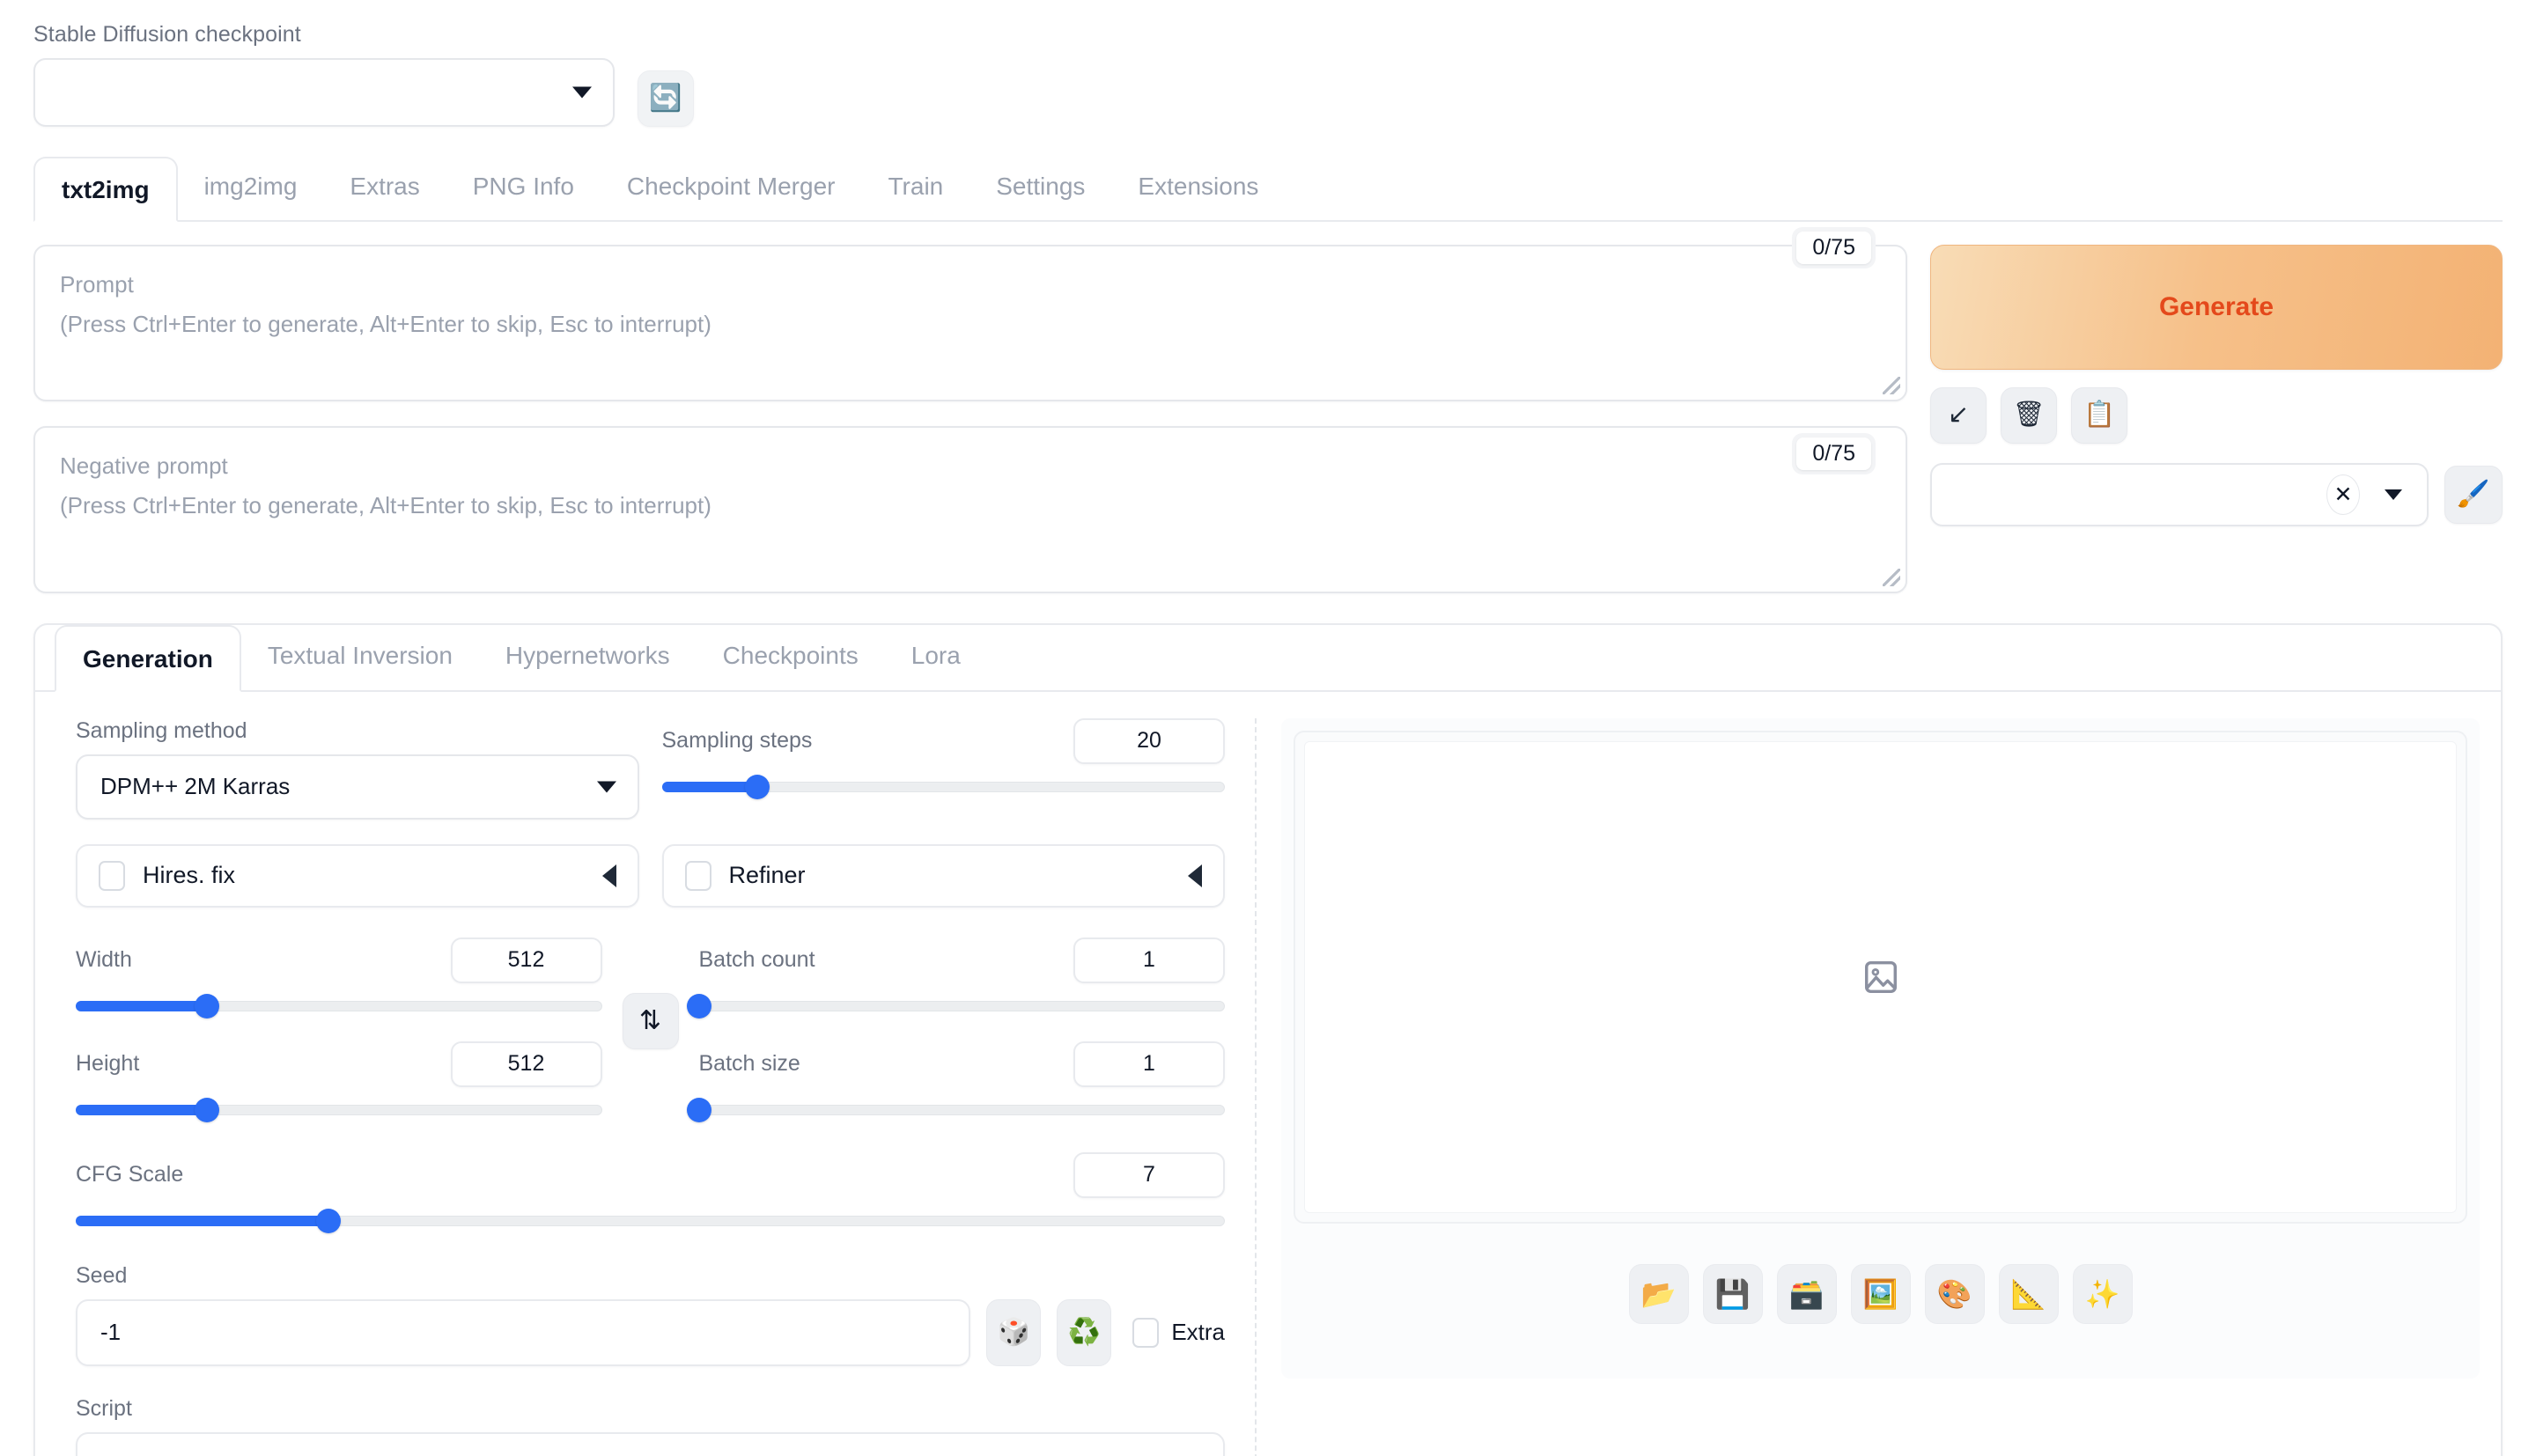  What do you see at coordinates (339, 1005) in the screenshot?
I see `width-slider` at bounding box center [339, 1005].